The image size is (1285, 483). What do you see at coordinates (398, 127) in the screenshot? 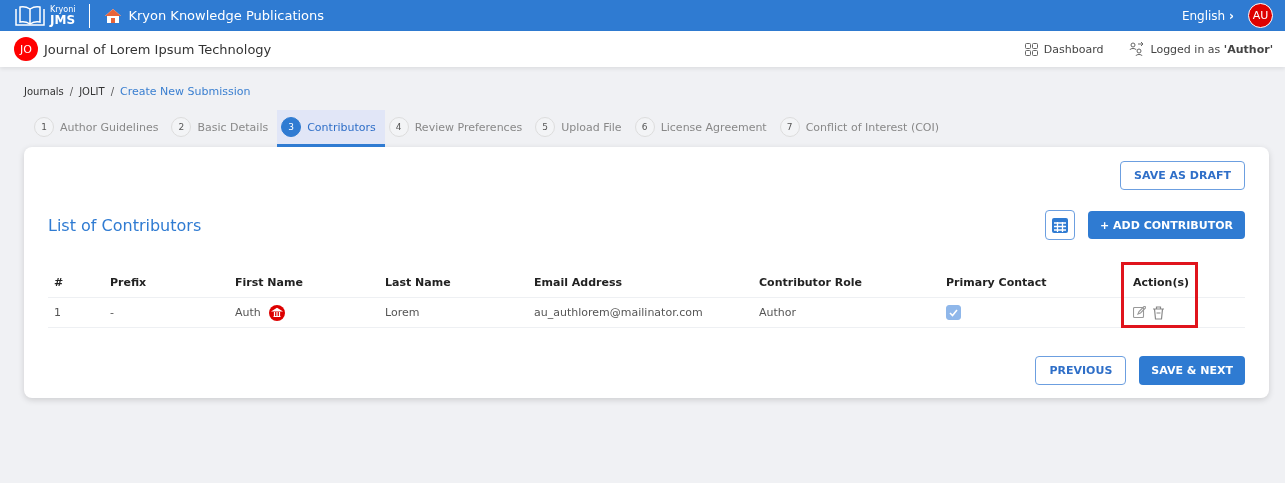
I see `step-number: 4` at bounding box center [398, 127].